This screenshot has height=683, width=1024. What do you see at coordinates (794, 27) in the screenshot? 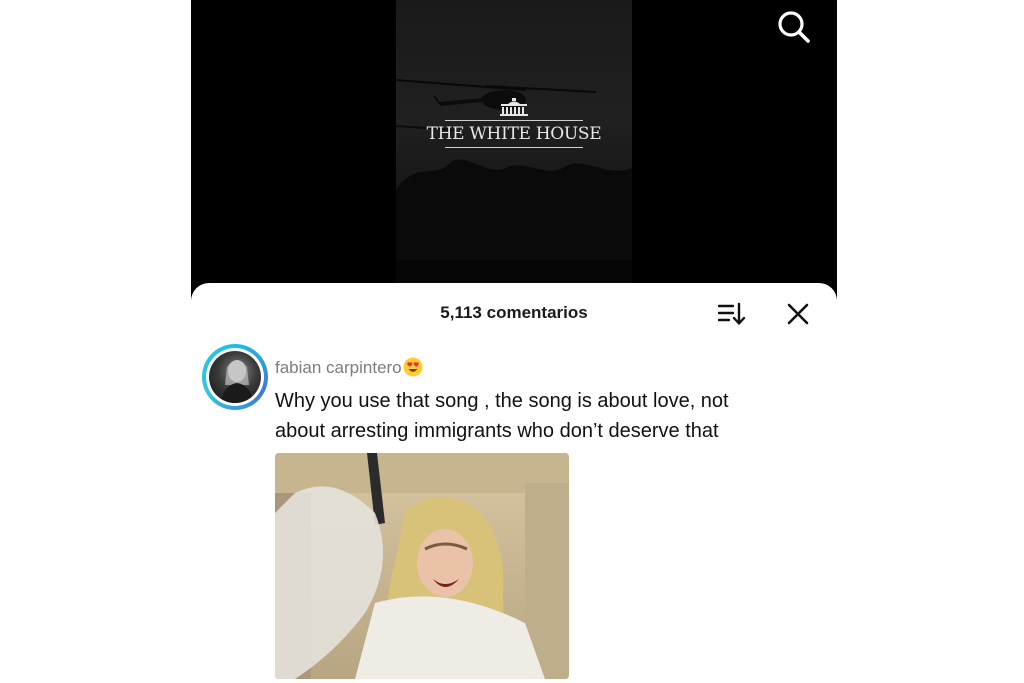
I see `search-icon` at bounding box center [794, 27].